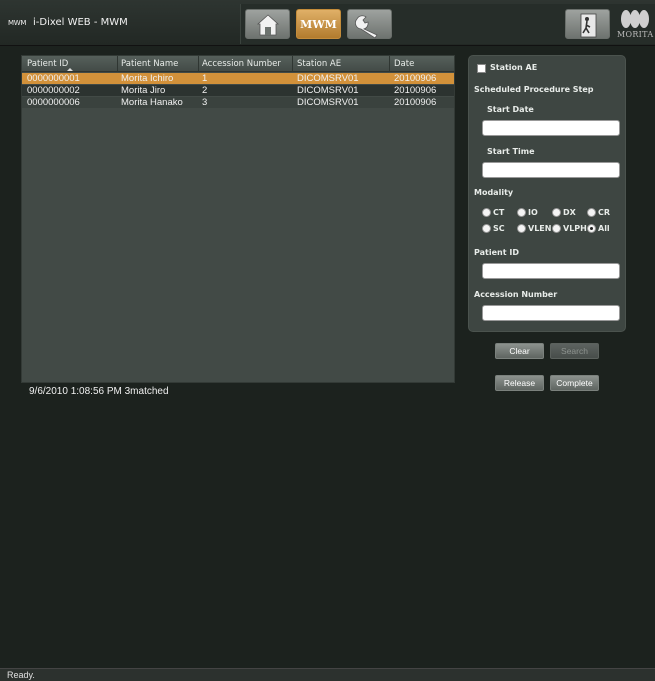 This screenshot has height=681, width=655. I want to click on morita-logo-icon, so click(635, 19).